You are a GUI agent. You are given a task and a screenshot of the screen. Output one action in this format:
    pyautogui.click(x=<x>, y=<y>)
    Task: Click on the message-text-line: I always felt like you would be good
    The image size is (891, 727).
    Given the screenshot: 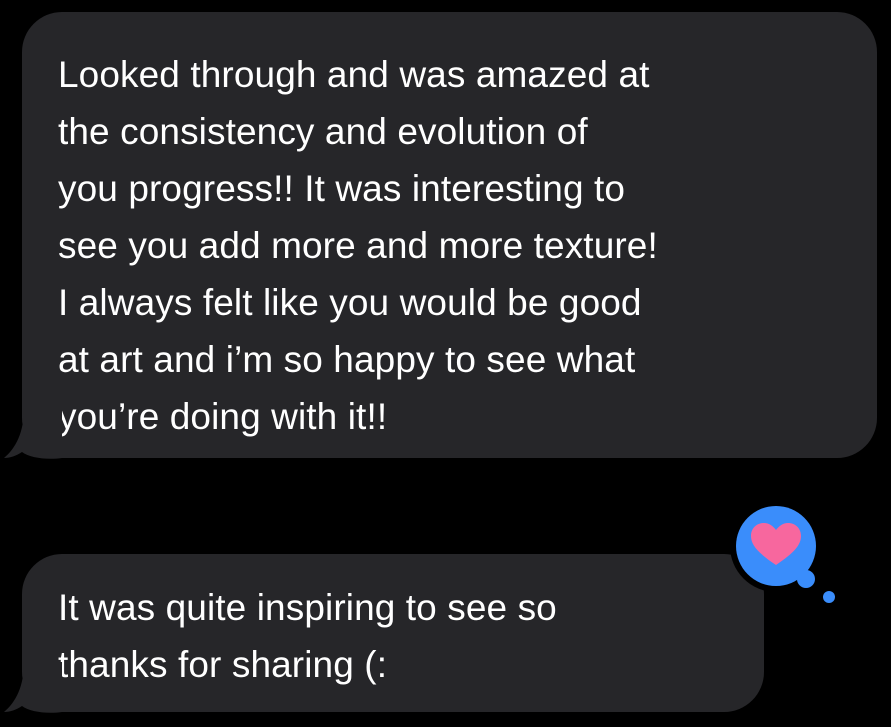 What is the action you would take?
    pyautogui.click(x=350, y=302)
    